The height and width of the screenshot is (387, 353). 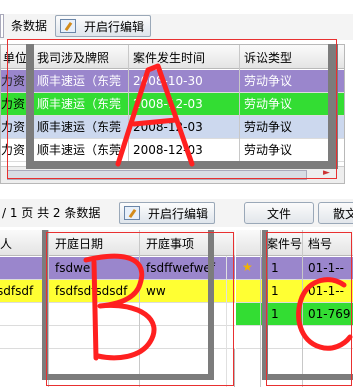 I want to click on col-person: 人, so click(x=6, y=244).